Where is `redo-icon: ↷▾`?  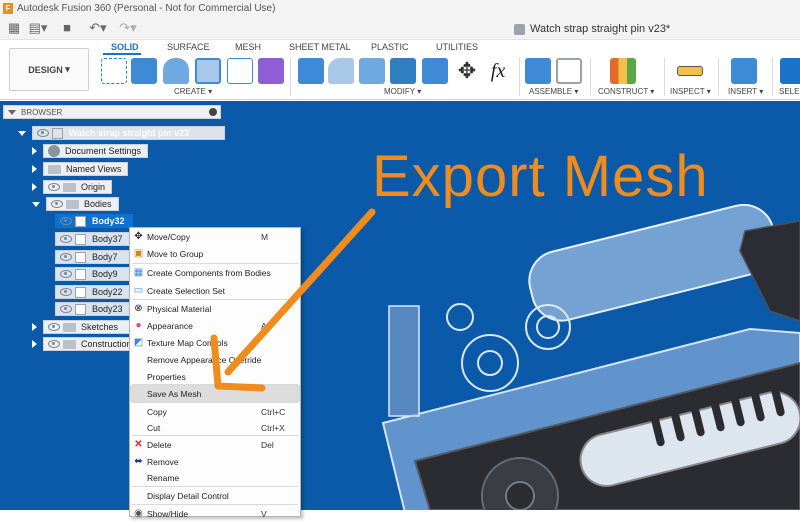 redo-icon: ↷▾ is located at coordinates (128, 28).